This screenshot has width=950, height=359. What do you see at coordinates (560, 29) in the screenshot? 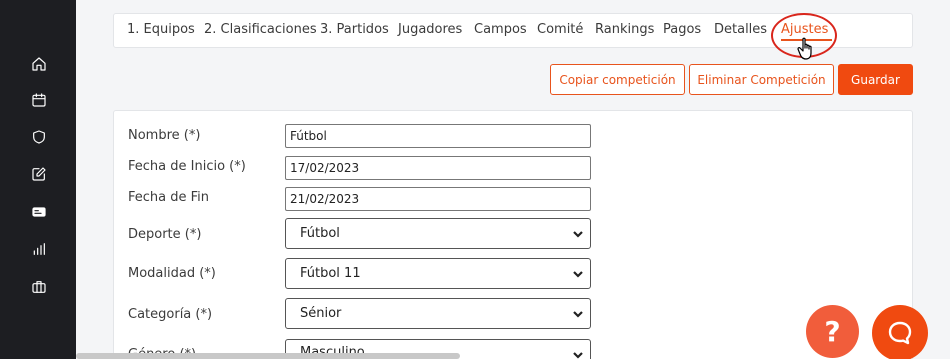
I see `tab-comite: Comité` at bounding box center [560, 29].